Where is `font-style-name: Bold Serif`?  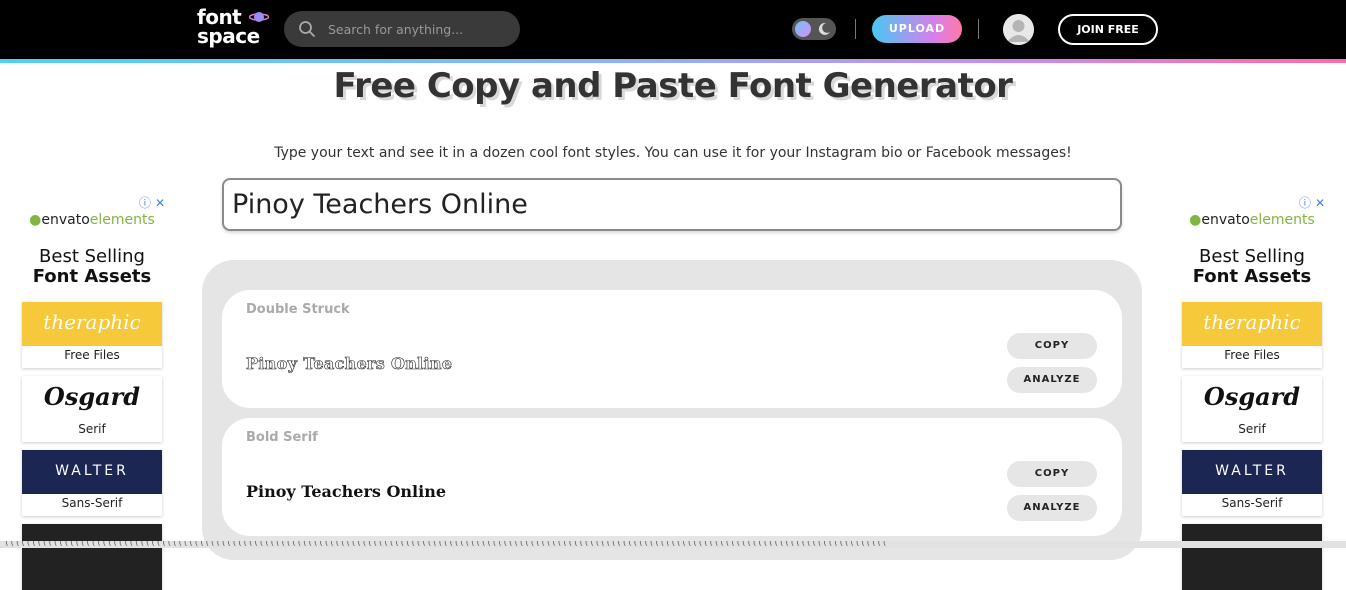 font-style-name: Bold Serif is located at coordinates (282, 437).